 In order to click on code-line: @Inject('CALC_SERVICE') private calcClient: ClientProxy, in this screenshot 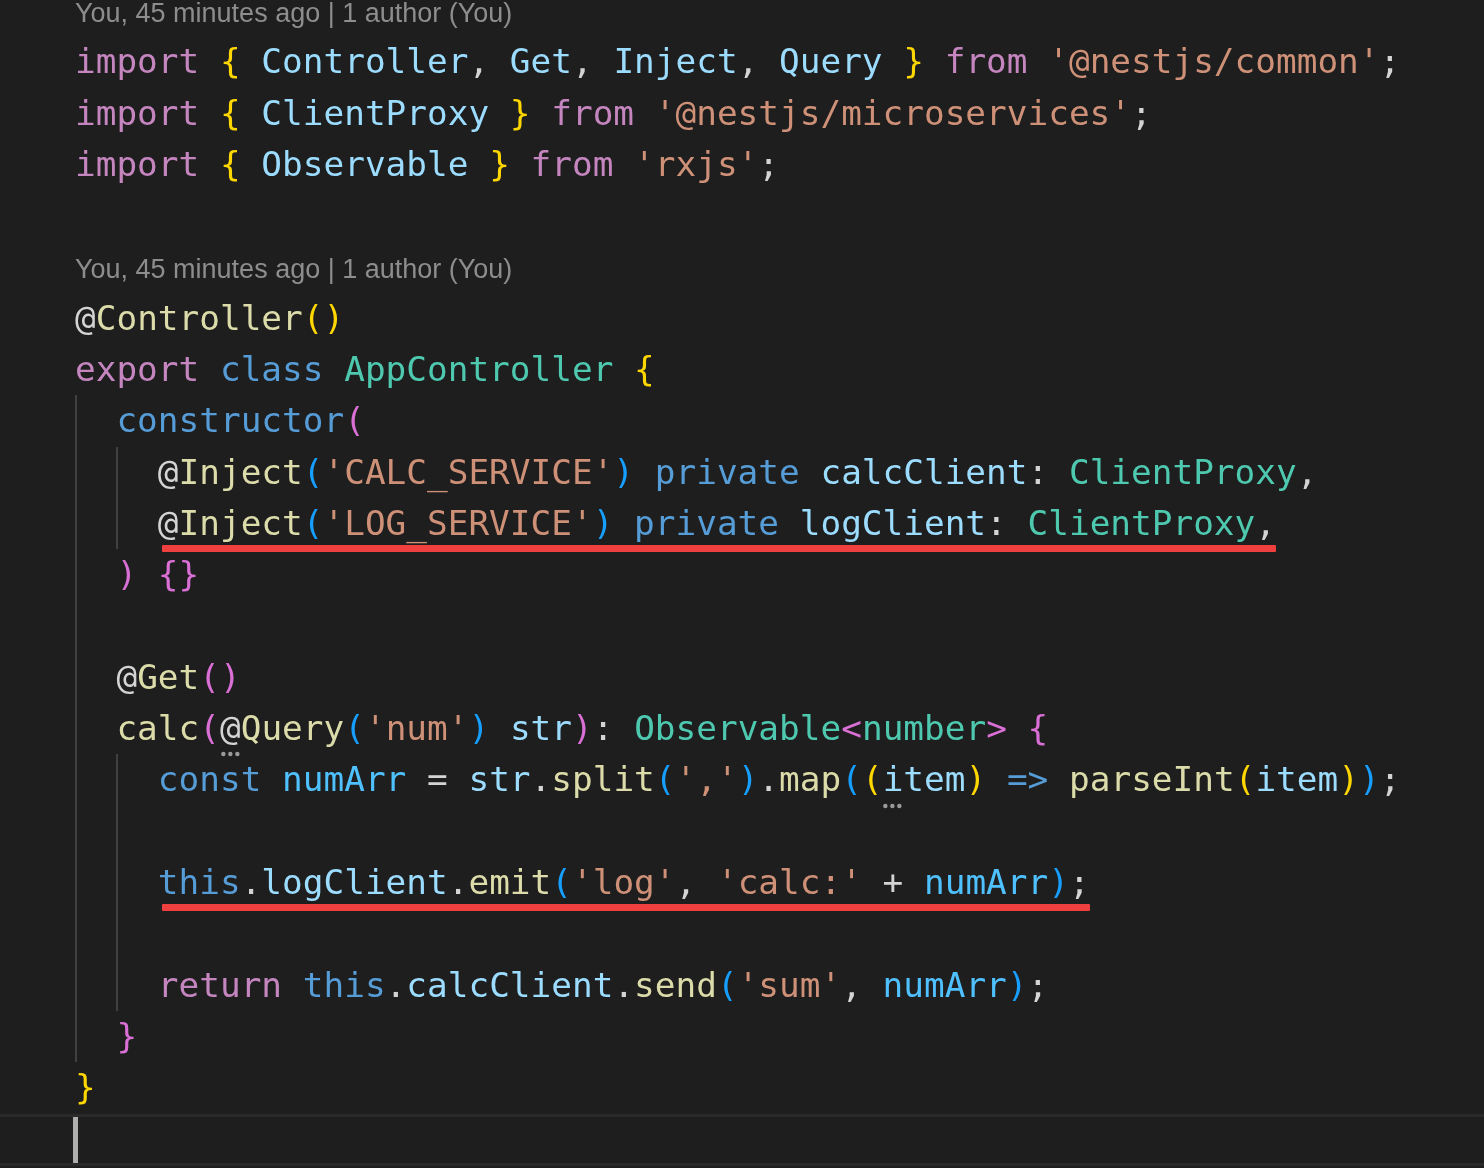, I will do `click(737, 471)`.